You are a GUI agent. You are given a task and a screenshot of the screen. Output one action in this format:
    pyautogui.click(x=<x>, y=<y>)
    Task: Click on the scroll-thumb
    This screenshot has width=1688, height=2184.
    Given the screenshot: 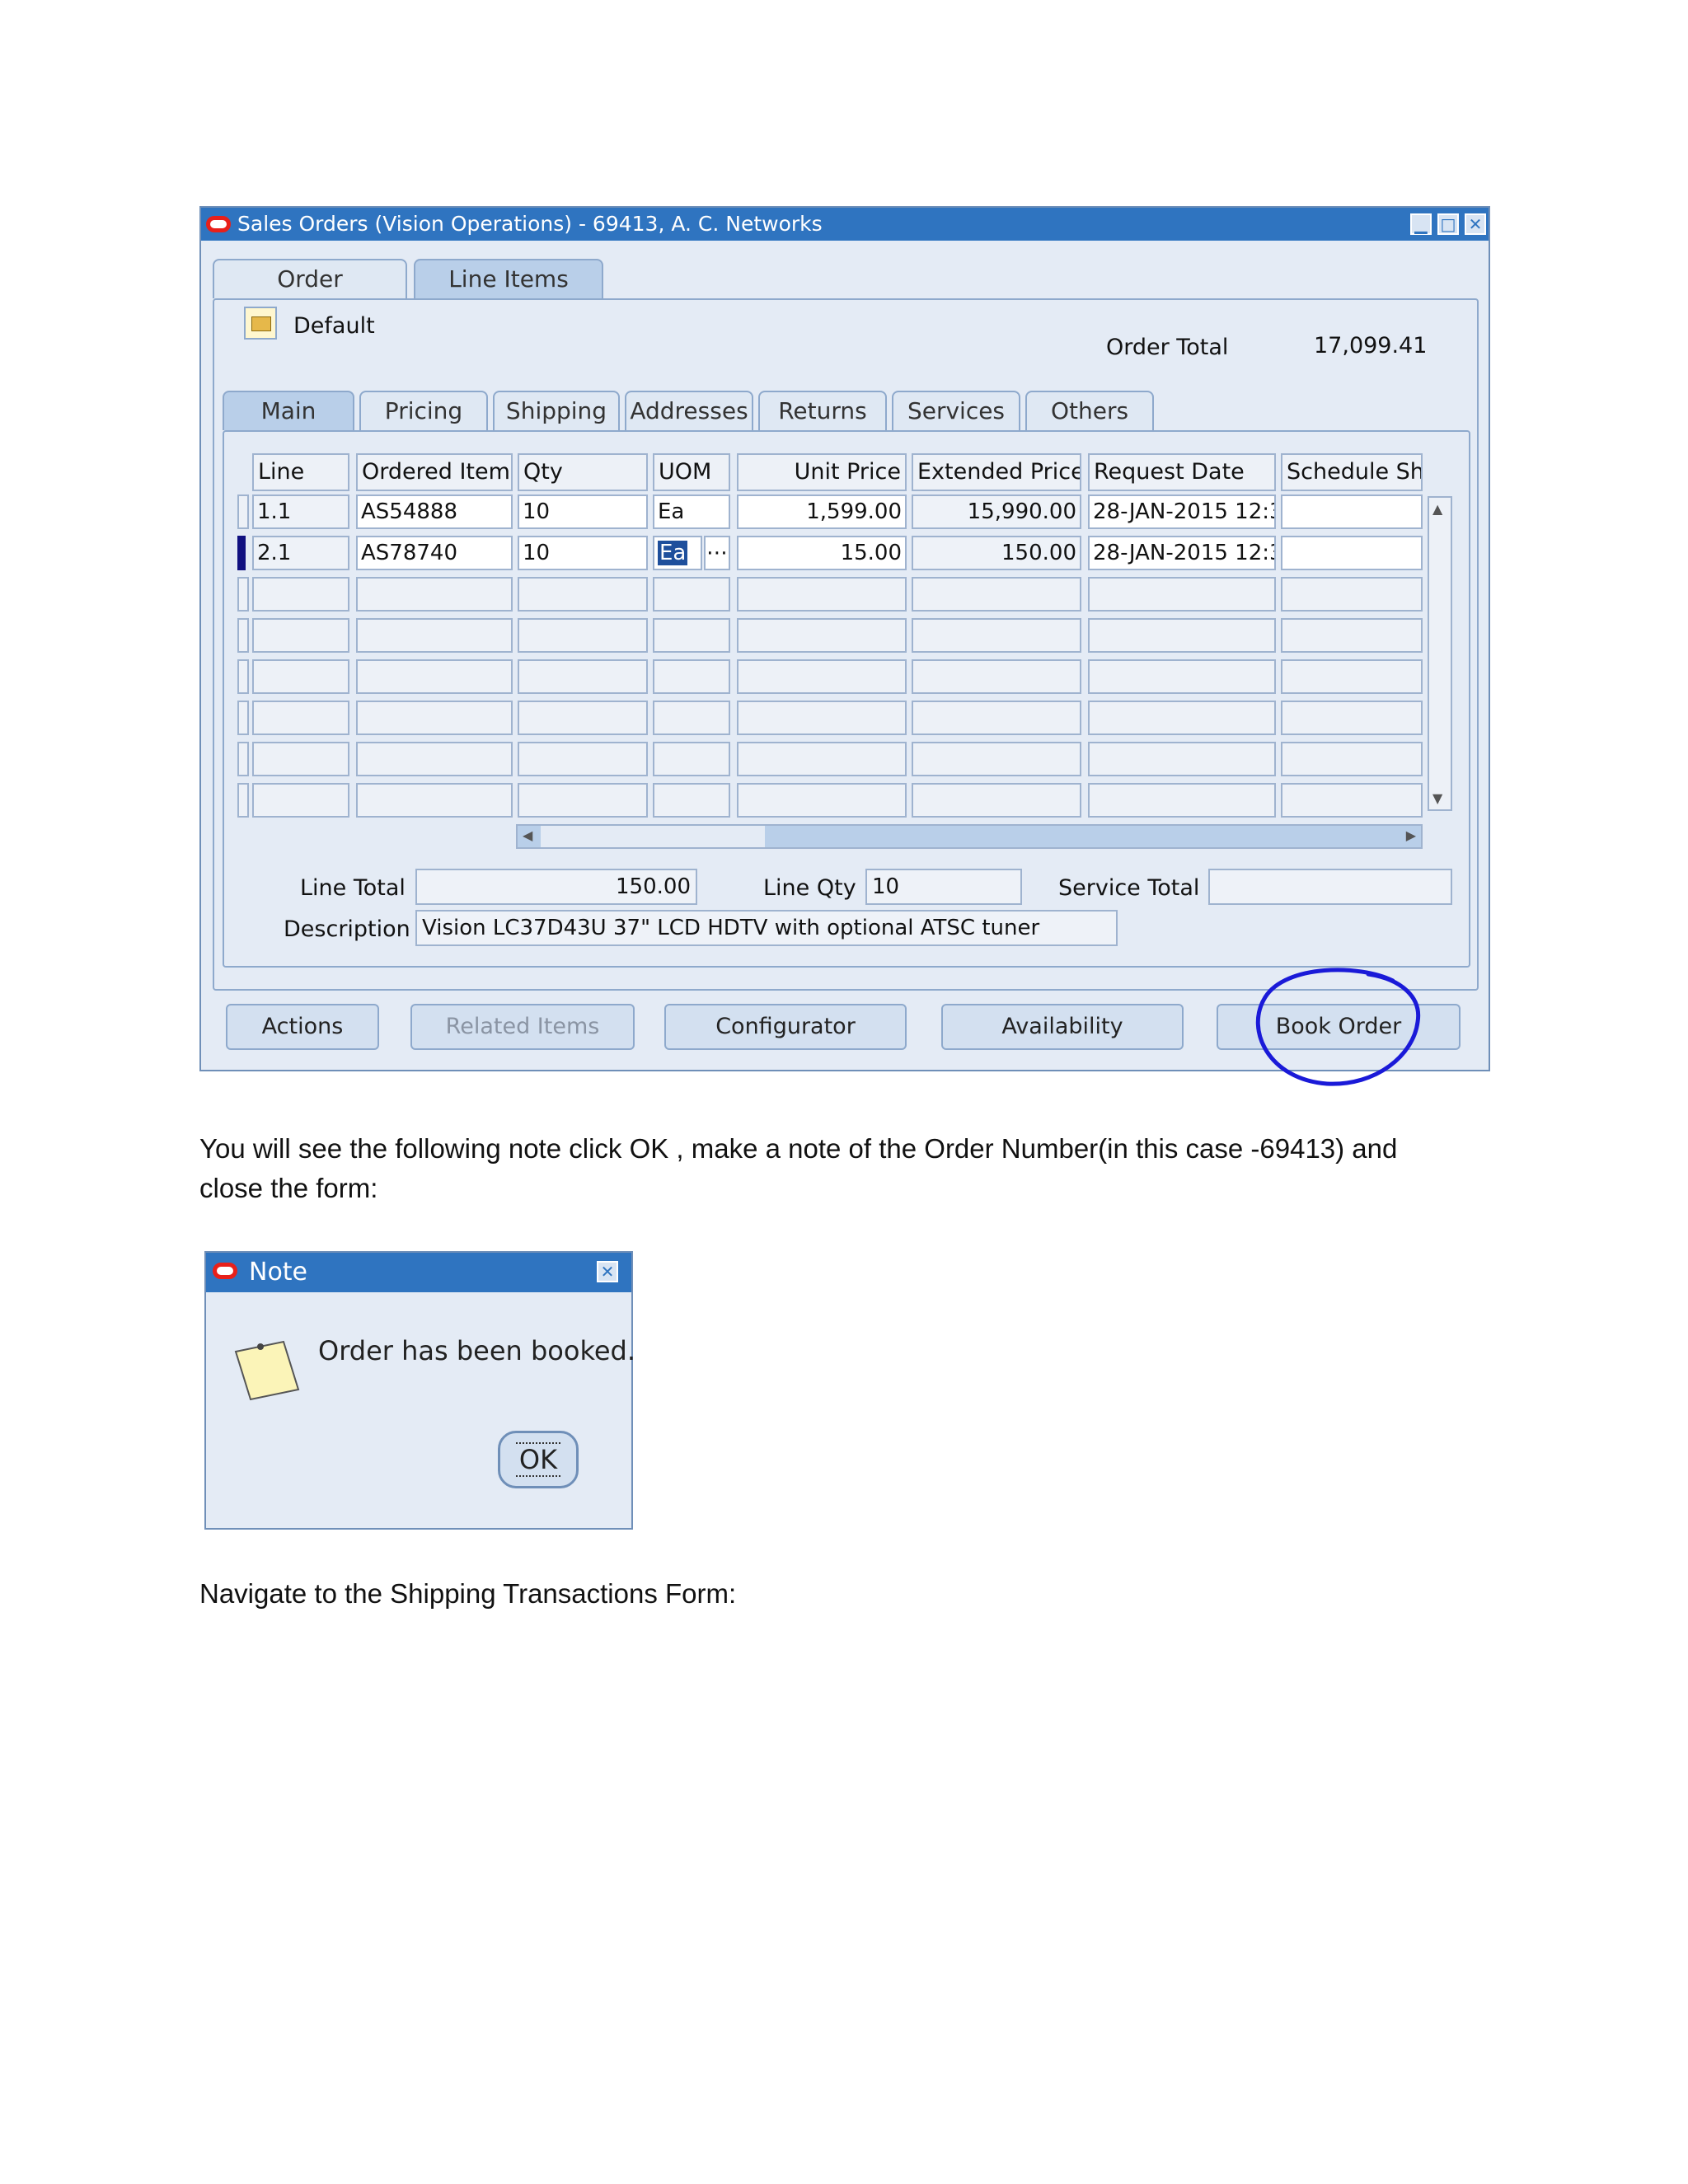 What is the action you would take?
    pyautogui.click(x=653, y=836)
    